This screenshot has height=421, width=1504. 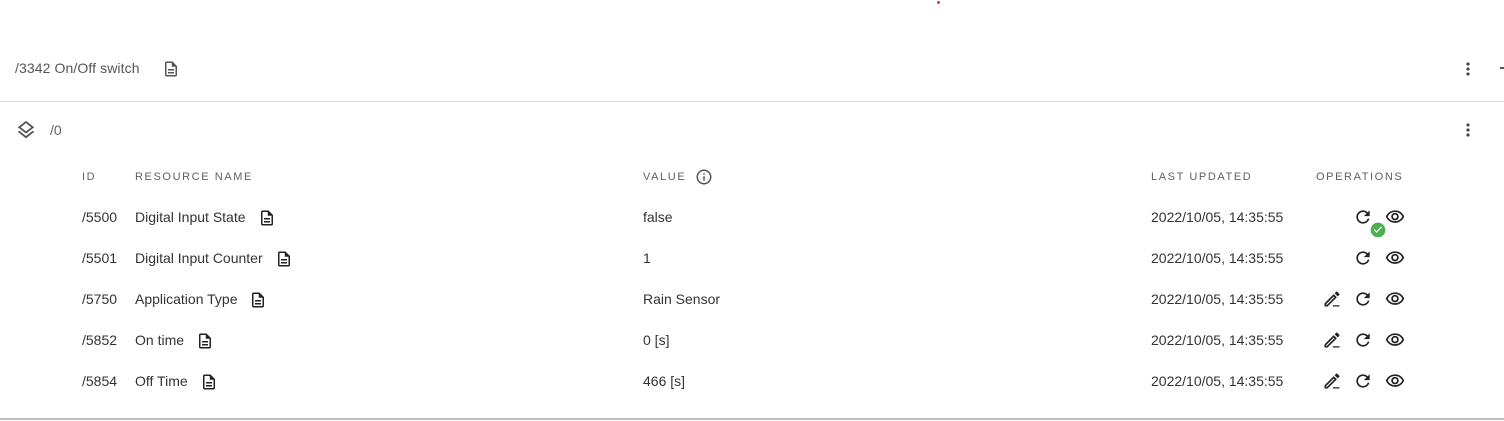 What do you see at coordinates (100, 381) in the screenshot?
I see `resource-id: /5854` at bounding box center [100, 381].